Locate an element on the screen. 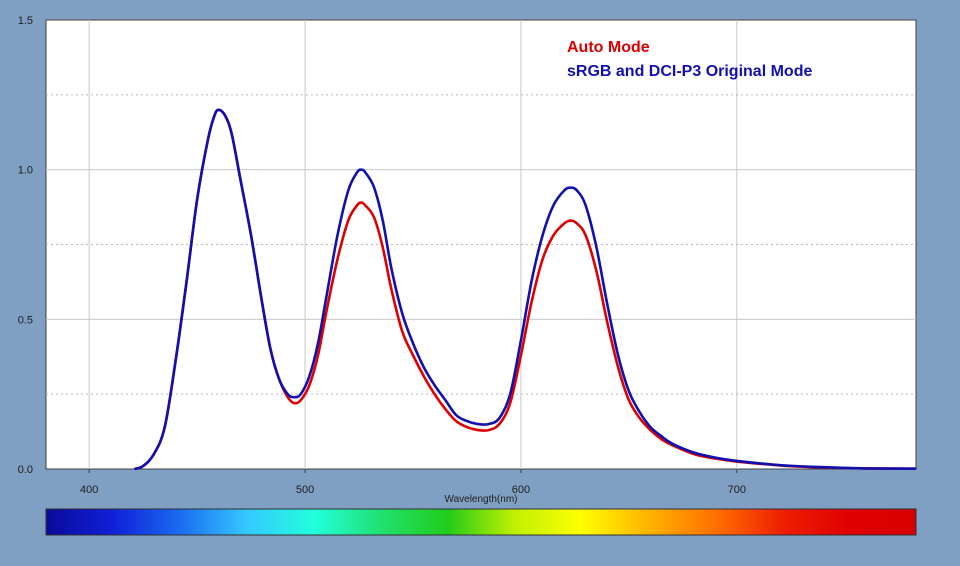  x-tick-label: 700 is located at coordinates (737, 490).